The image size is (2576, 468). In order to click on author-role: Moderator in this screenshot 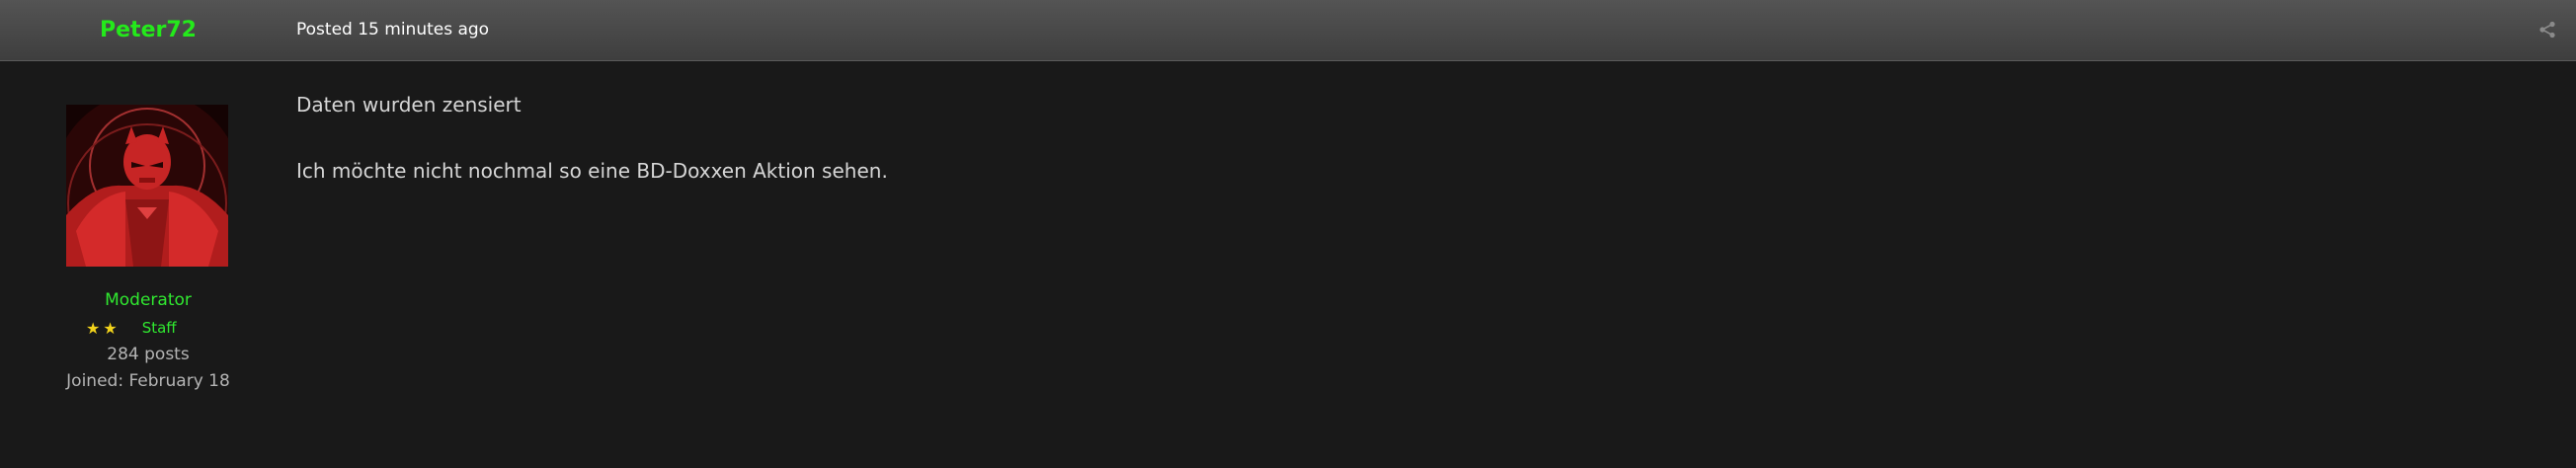, I will do `click(148, 300)`.